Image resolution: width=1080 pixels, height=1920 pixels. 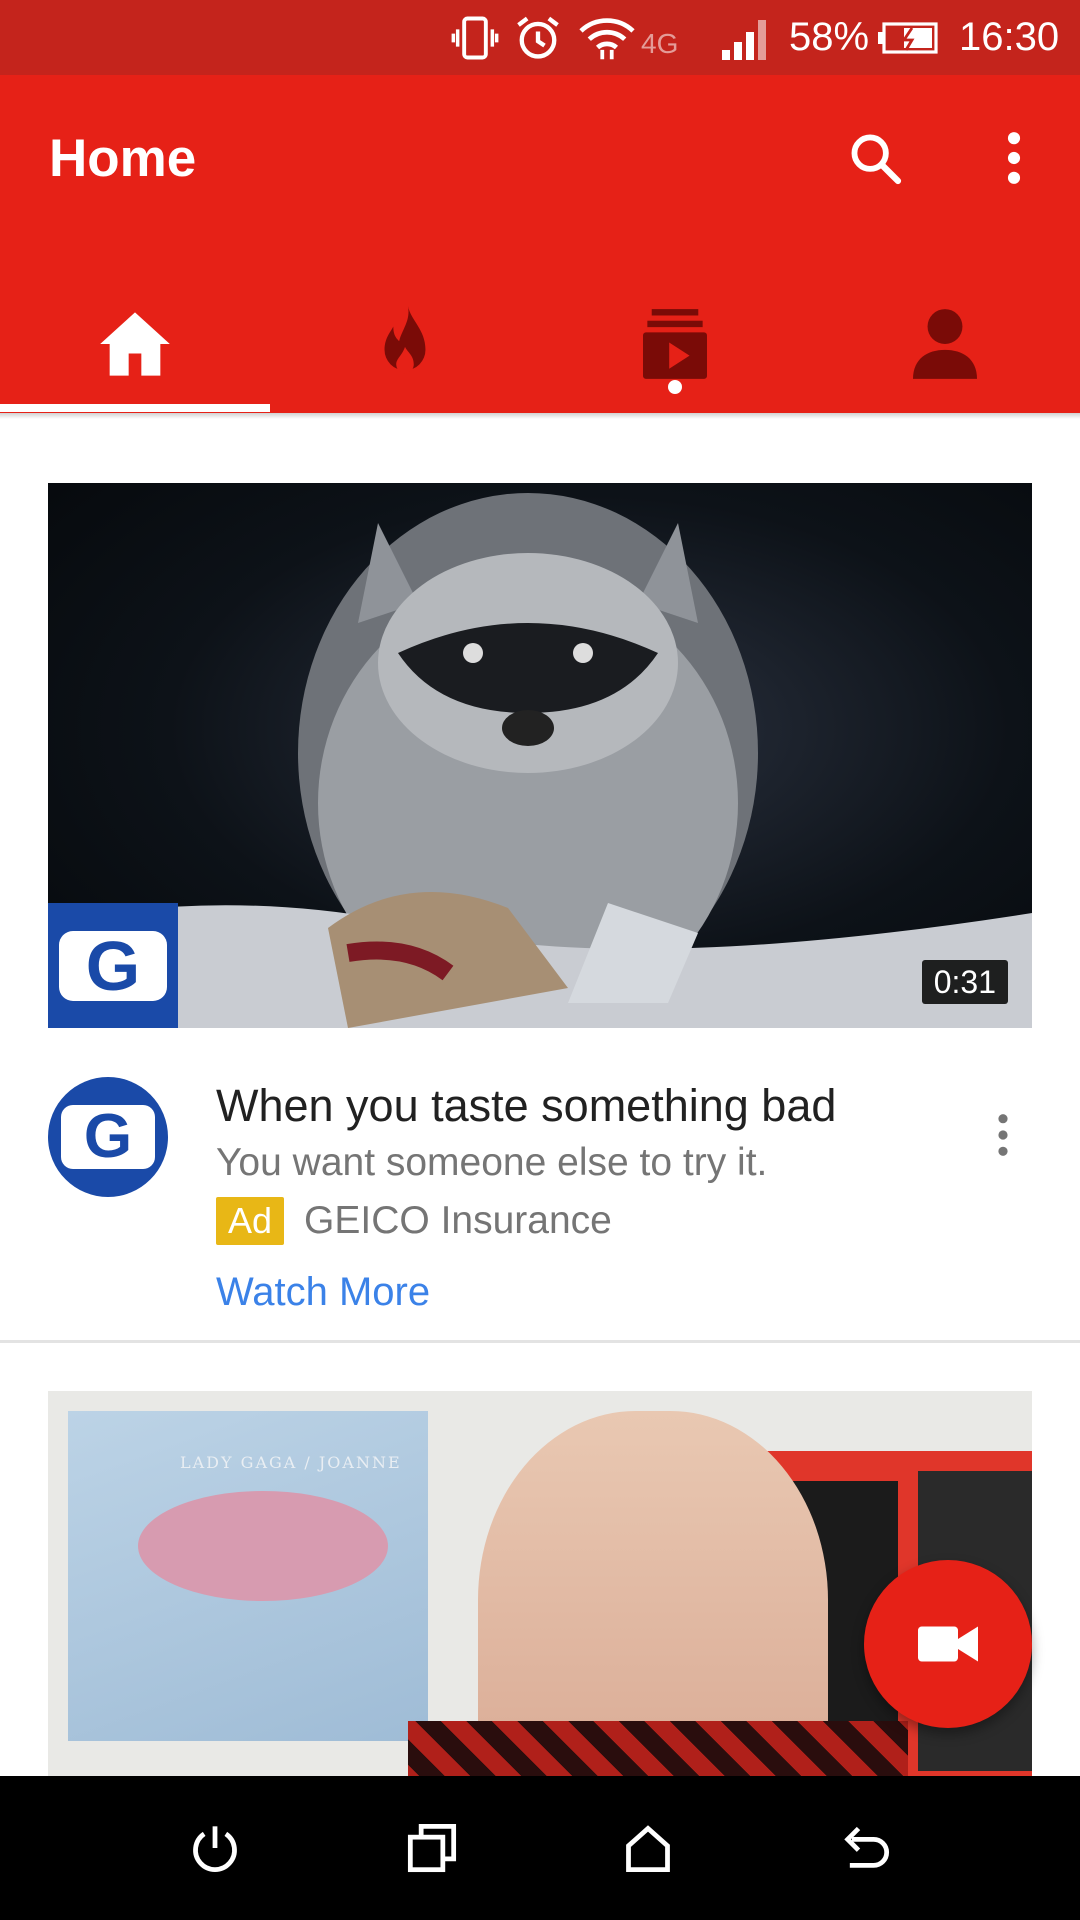 I want to click on upload-video-fab, so click(x=948, y=1644).